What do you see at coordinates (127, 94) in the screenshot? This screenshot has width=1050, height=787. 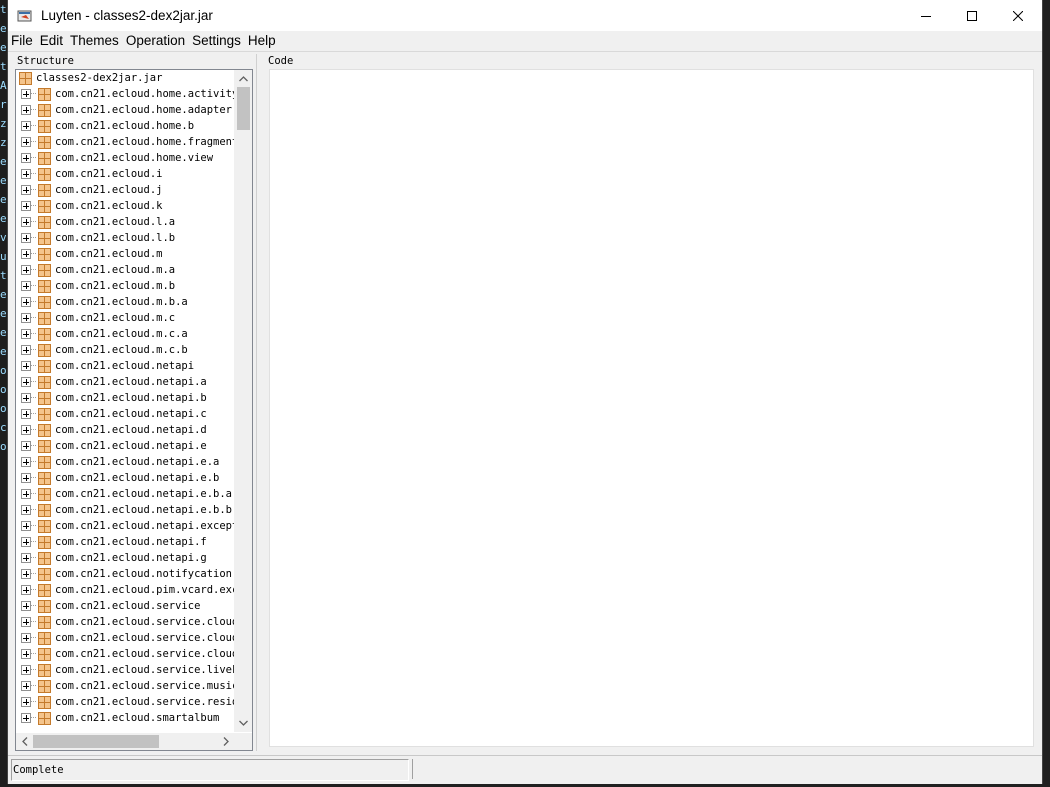 I see `tree-package-row: com.cn21.ecloud.home.activity` at bounding box center [127, 94].